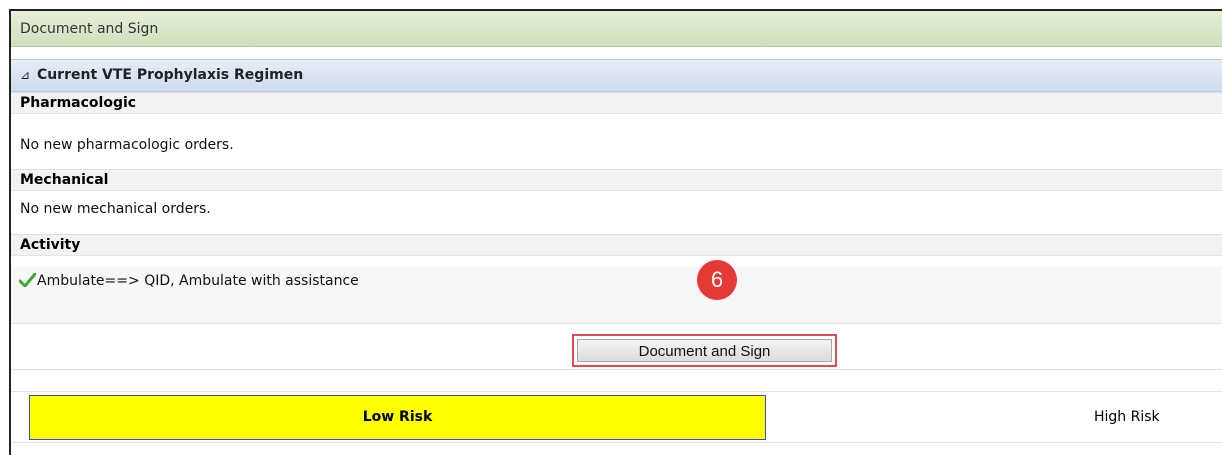  What do you see at coordinates (25, 75) in the screenshot?
I see `collapse-triangle-icon: ⊿` at bounding box center [25, 75].